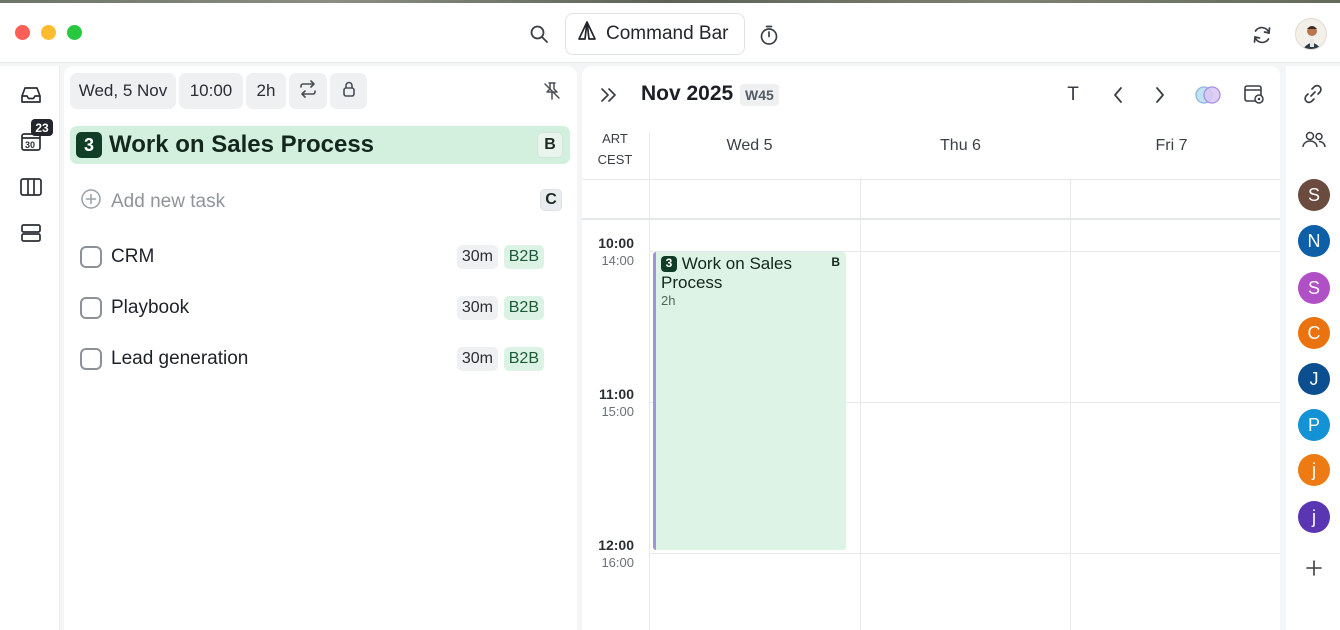  Describe the element at coordinates (31, 95) in the screenshot. I see `inbox-icon` at that location.